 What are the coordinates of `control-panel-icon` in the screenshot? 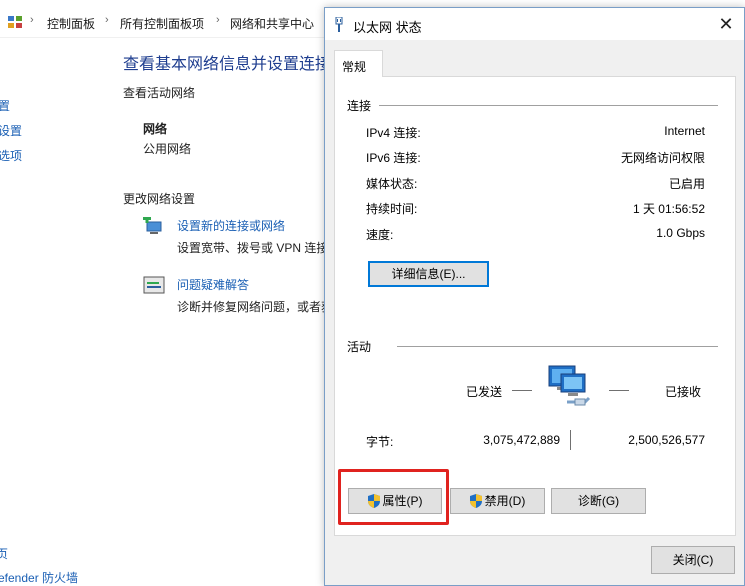 It's located at (15, 22).